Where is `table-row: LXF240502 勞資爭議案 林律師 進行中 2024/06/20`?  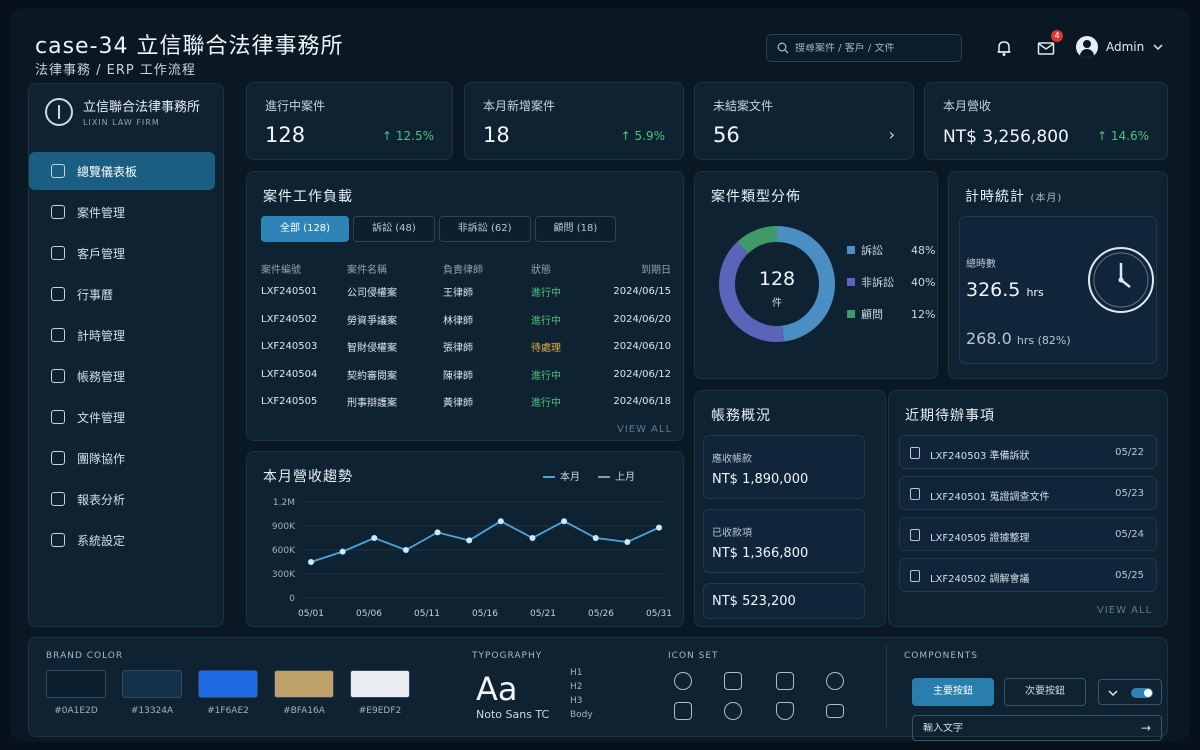
table-row: LXF240502 勞資爭議案 林律師 進行中 2024/06/20 is located at coordinates (466, 320).